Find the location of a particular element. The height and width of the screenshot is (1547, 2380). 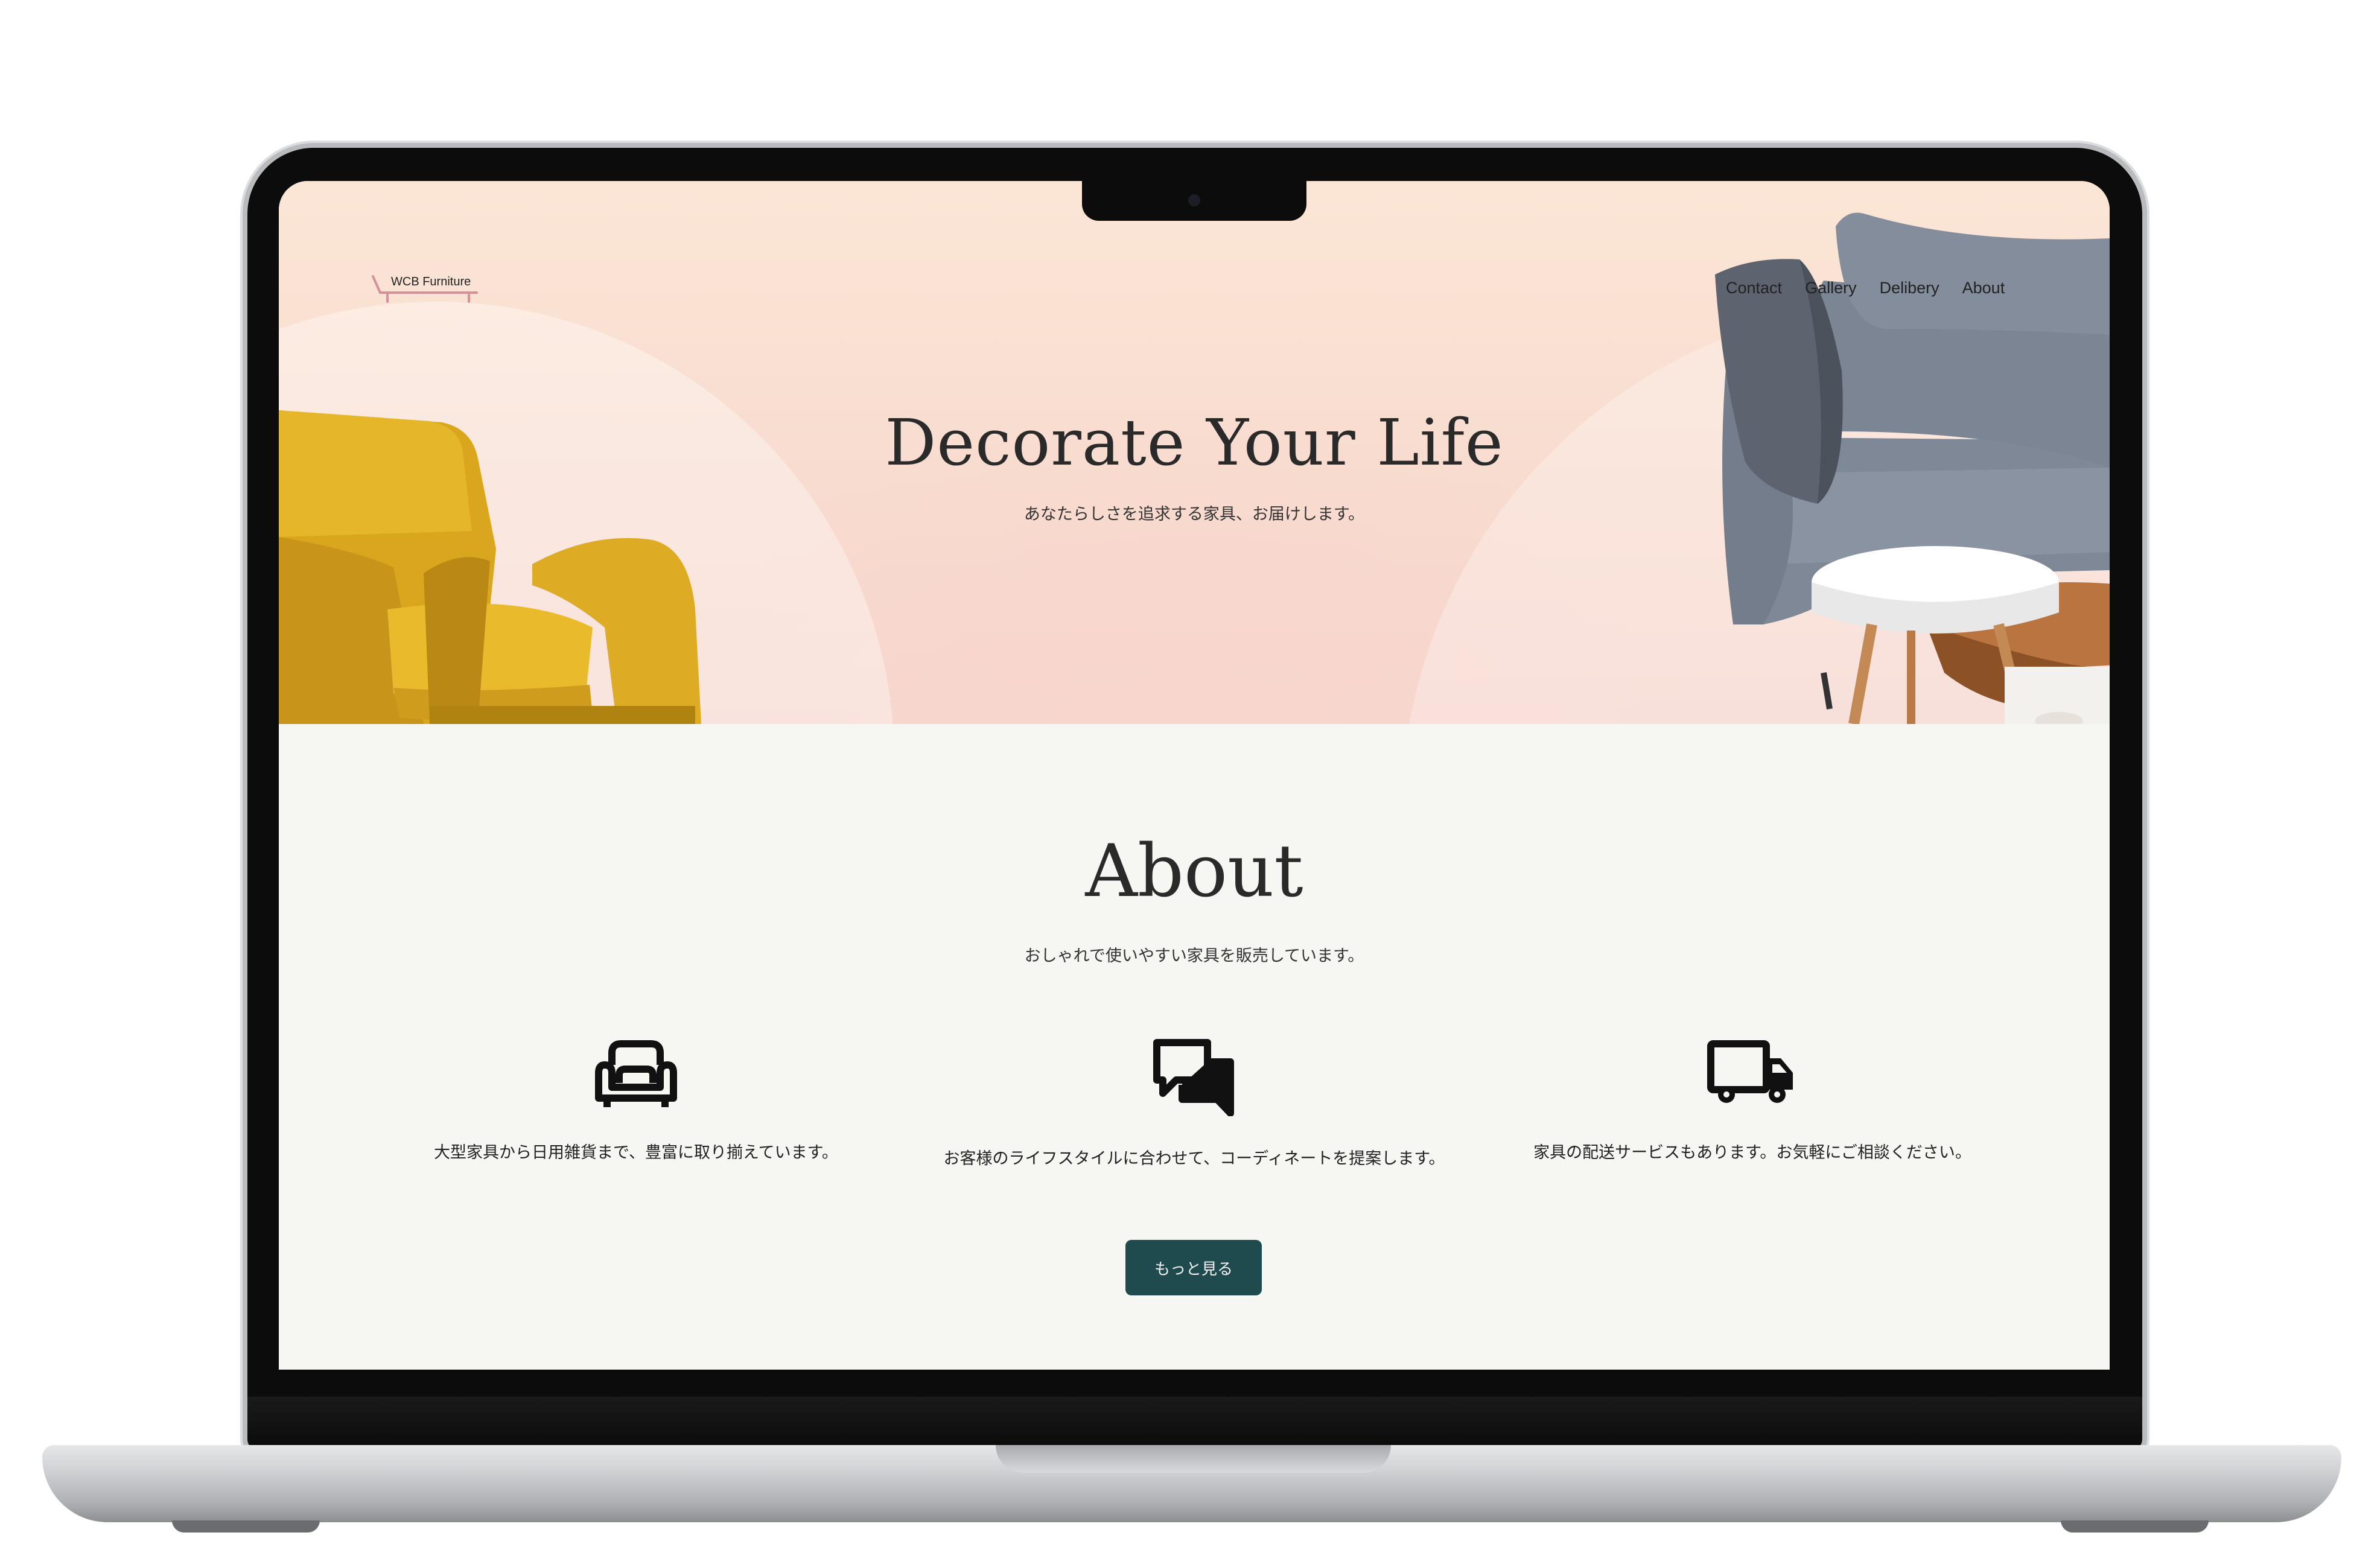

feature-text: 家具の配送サービスもあります。お気軽にご相談ください。 is located at coordinates (1752, 1152).